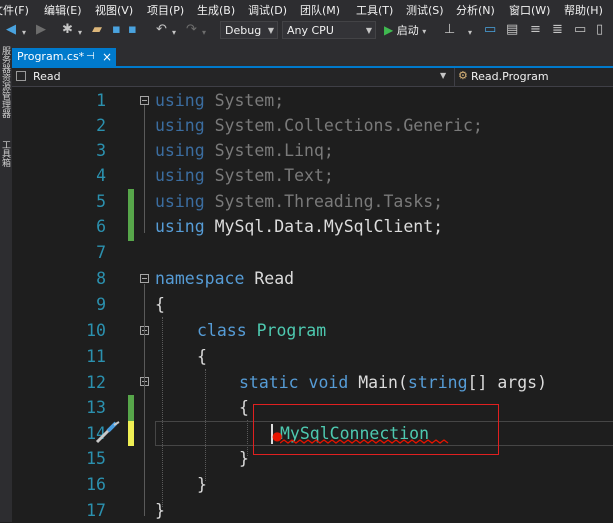 This screenshot has width=613, height=523. I want to click on keyword: void, so click(328, 382).